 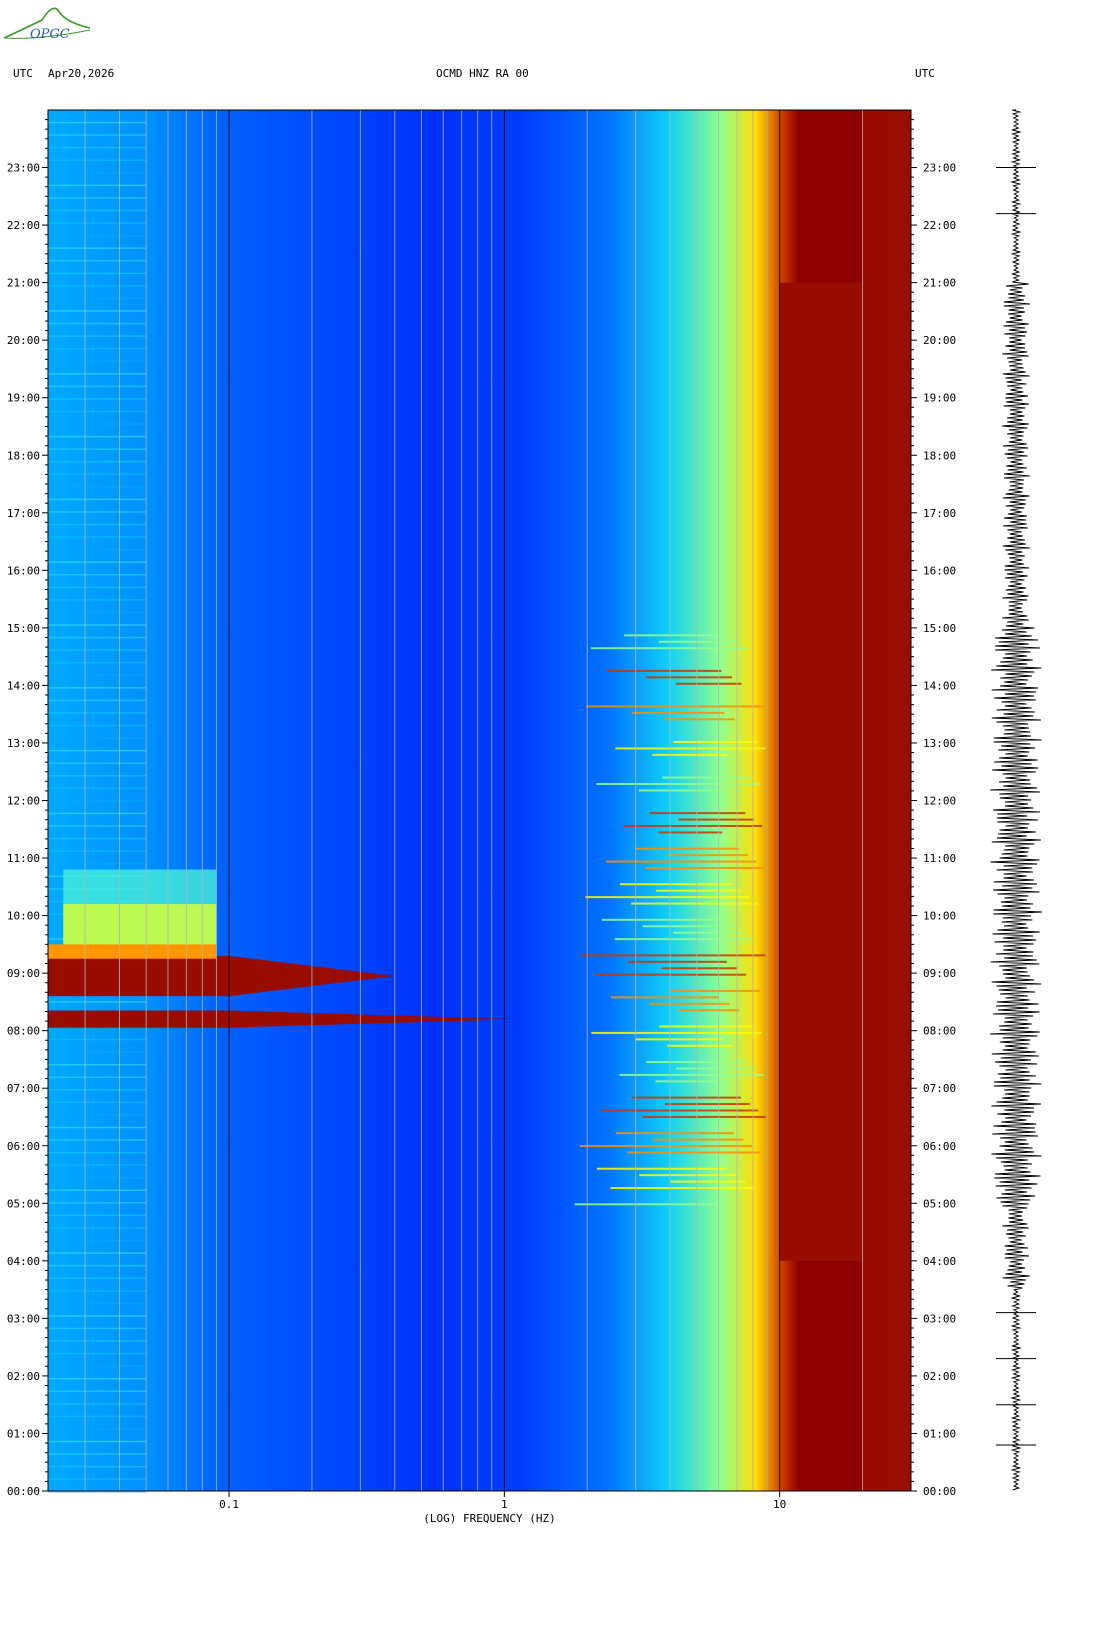 I want to click on x-axis-label: (LOG) FREQUENCY (HZ), so click(x=489, y=1518).